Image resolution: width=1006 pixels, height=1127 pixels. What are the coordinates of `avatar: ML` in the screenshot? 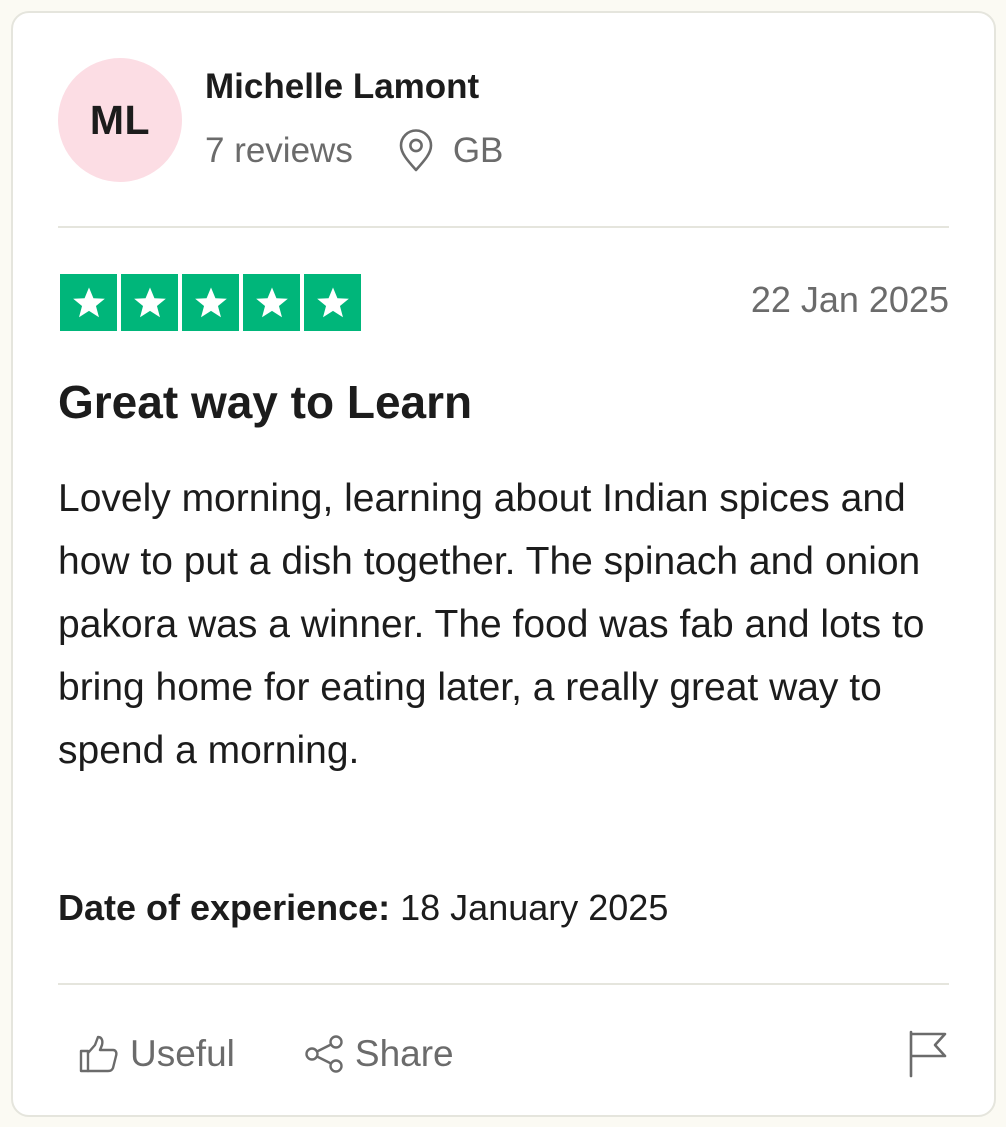 It's located at (120, 120).